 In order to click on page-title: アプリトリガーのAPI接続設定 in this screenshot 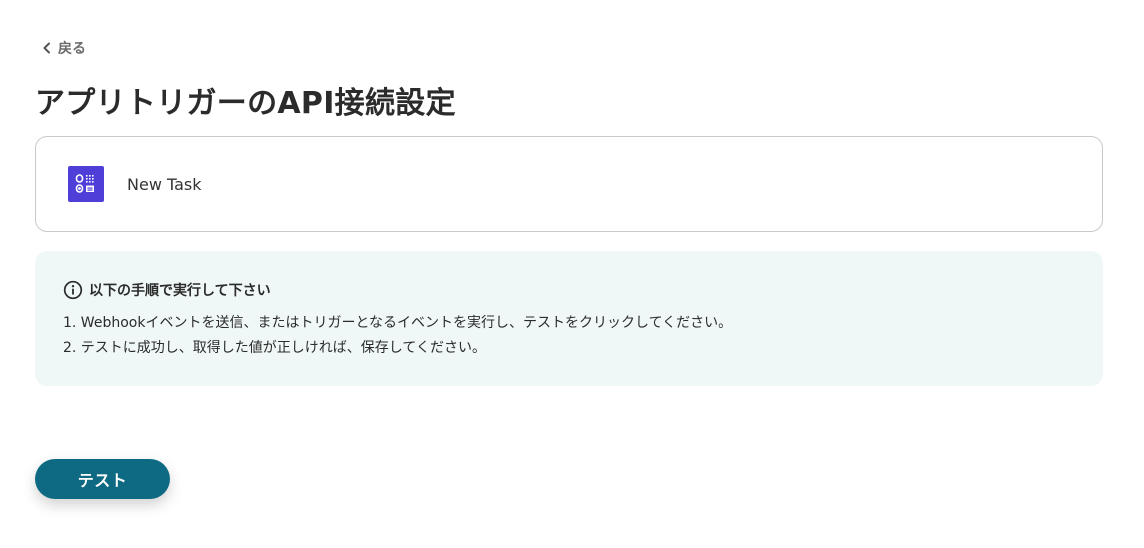, I will do `click(245, 103)`.